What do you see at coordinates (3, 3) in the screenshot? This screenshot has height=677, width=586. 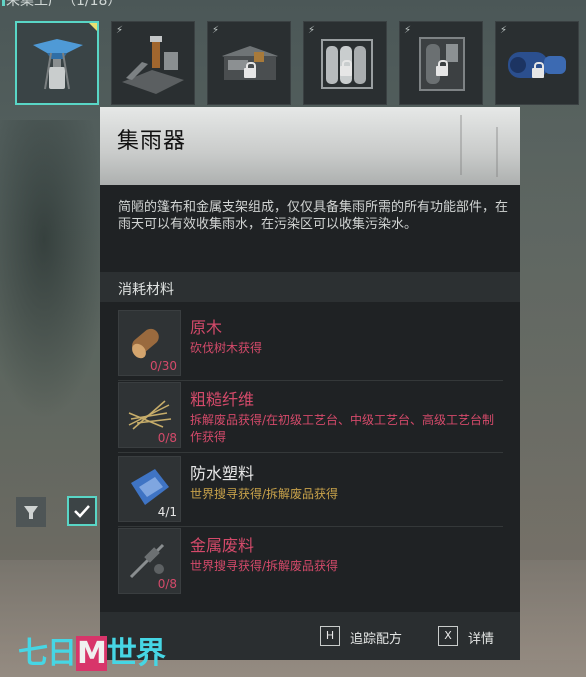 I see `top-bar-marker` at bounding box center [3, 3].